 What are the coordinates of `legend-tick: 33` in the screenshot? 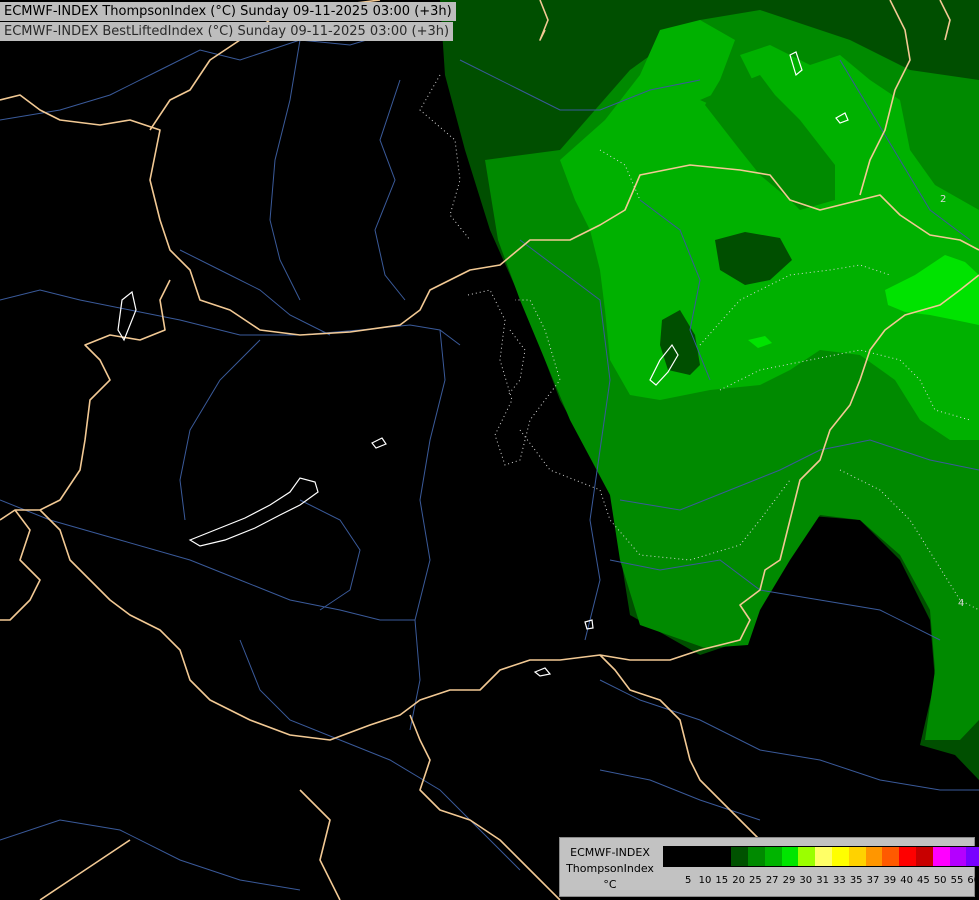 It's located at (839, 880).